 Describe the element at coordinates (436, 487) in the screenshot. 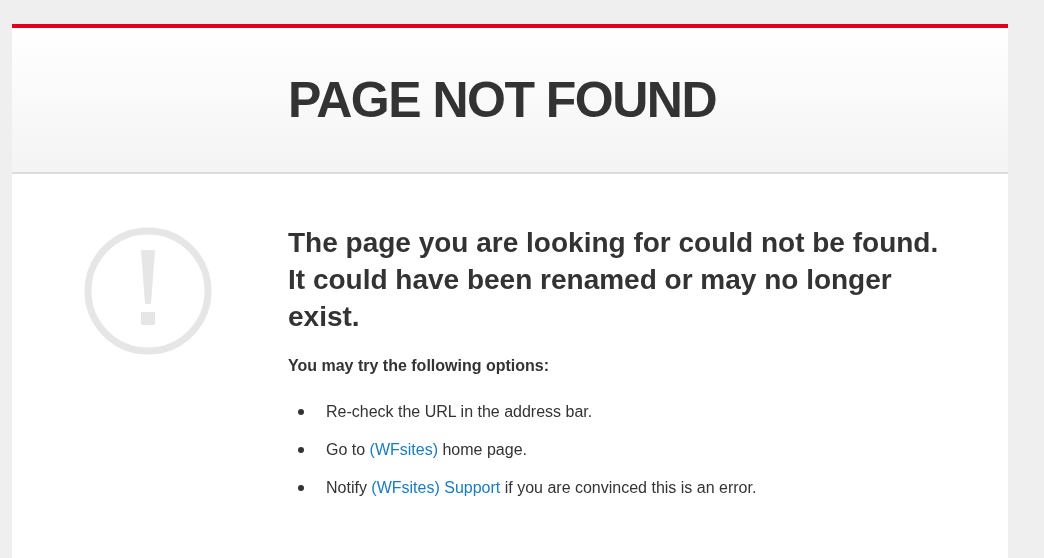

I see `link: (WFsites) Support` at that location.